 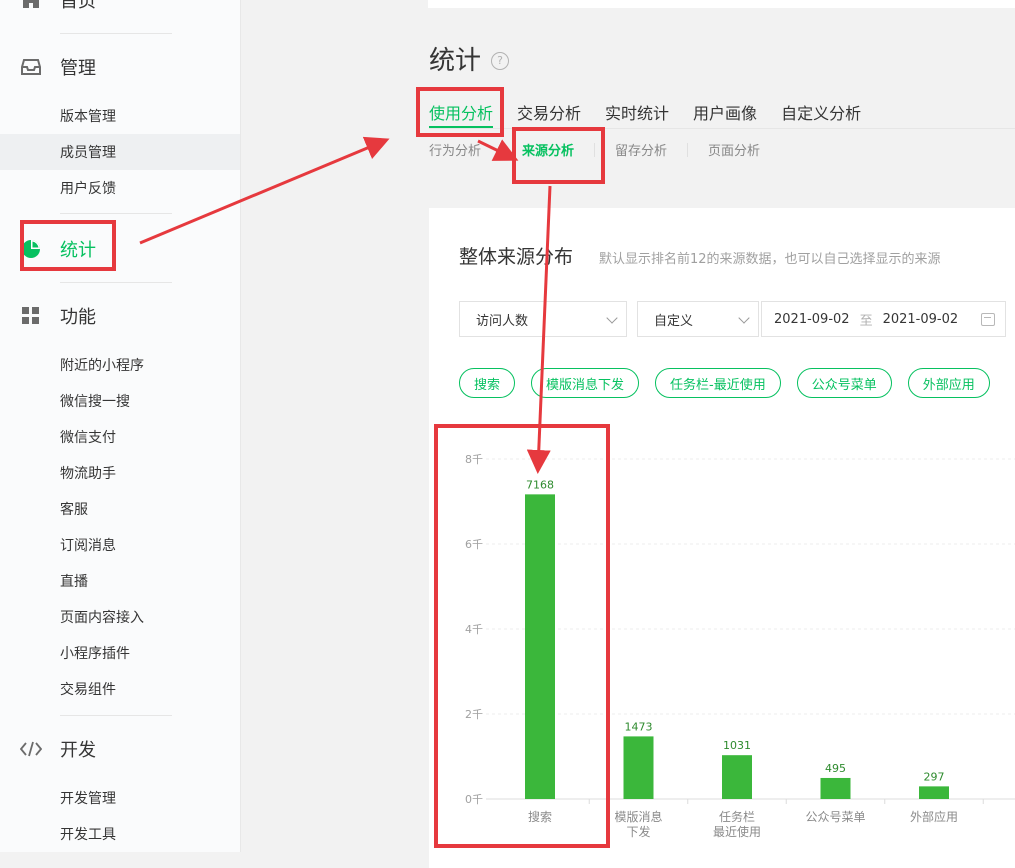 I want to click on sidebar-section-label: 功能, so click(x=78, y=317).